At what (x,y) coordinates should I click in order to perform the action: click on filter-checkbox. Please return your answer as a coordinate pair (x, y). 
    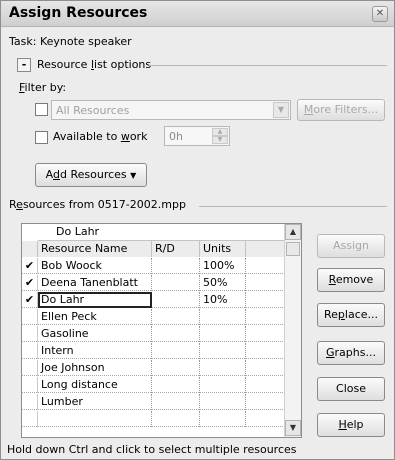
    Looking at the image, I should click on (41, 109).